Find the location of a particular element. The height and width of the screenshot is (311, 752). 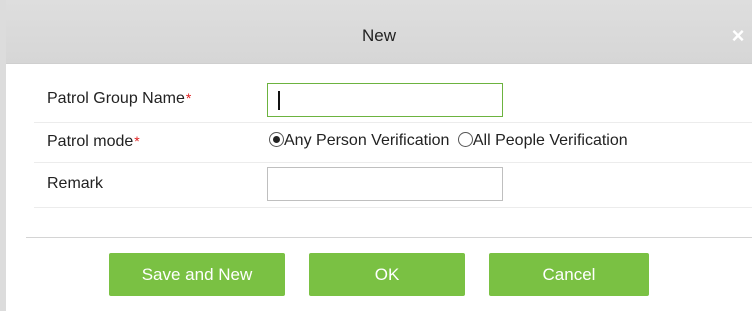

form-row-group-name: Patrol Group Name* is located at coordinates (393, 100).